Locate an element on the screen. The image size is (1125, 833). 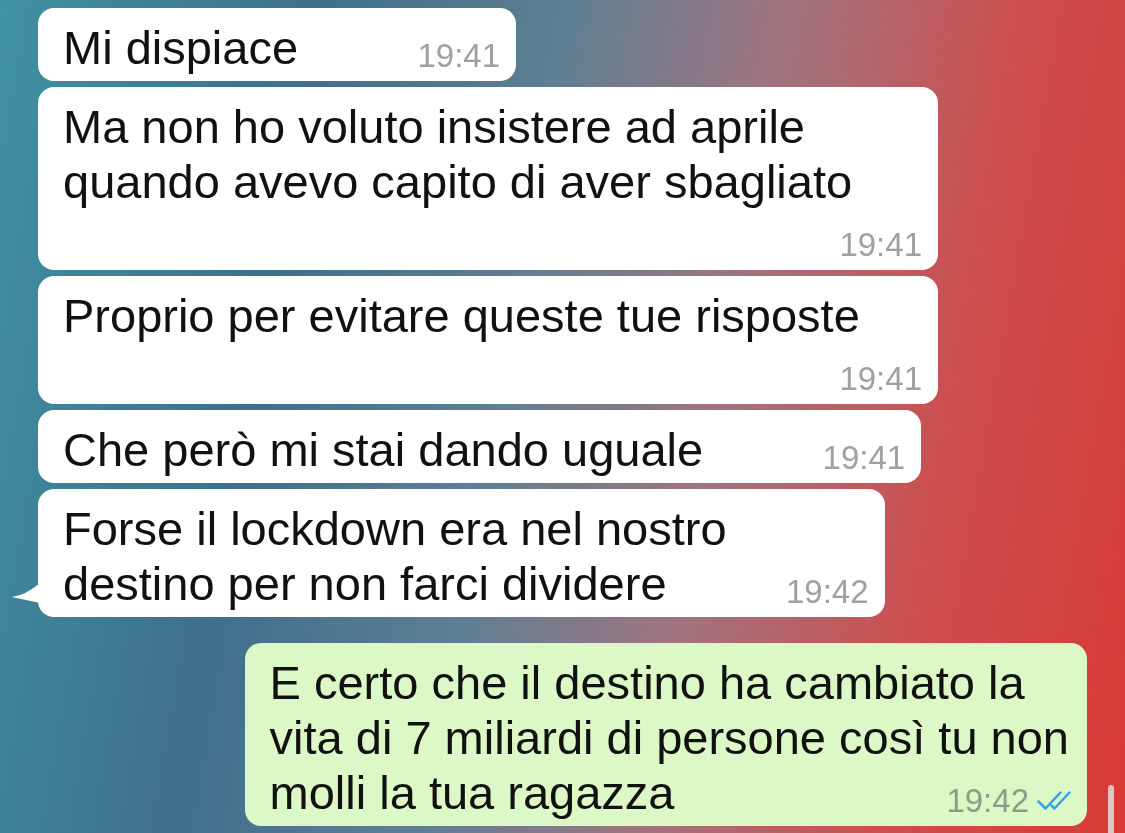
message-text: destino per non farci dividere is located at coordinates (365, 583).